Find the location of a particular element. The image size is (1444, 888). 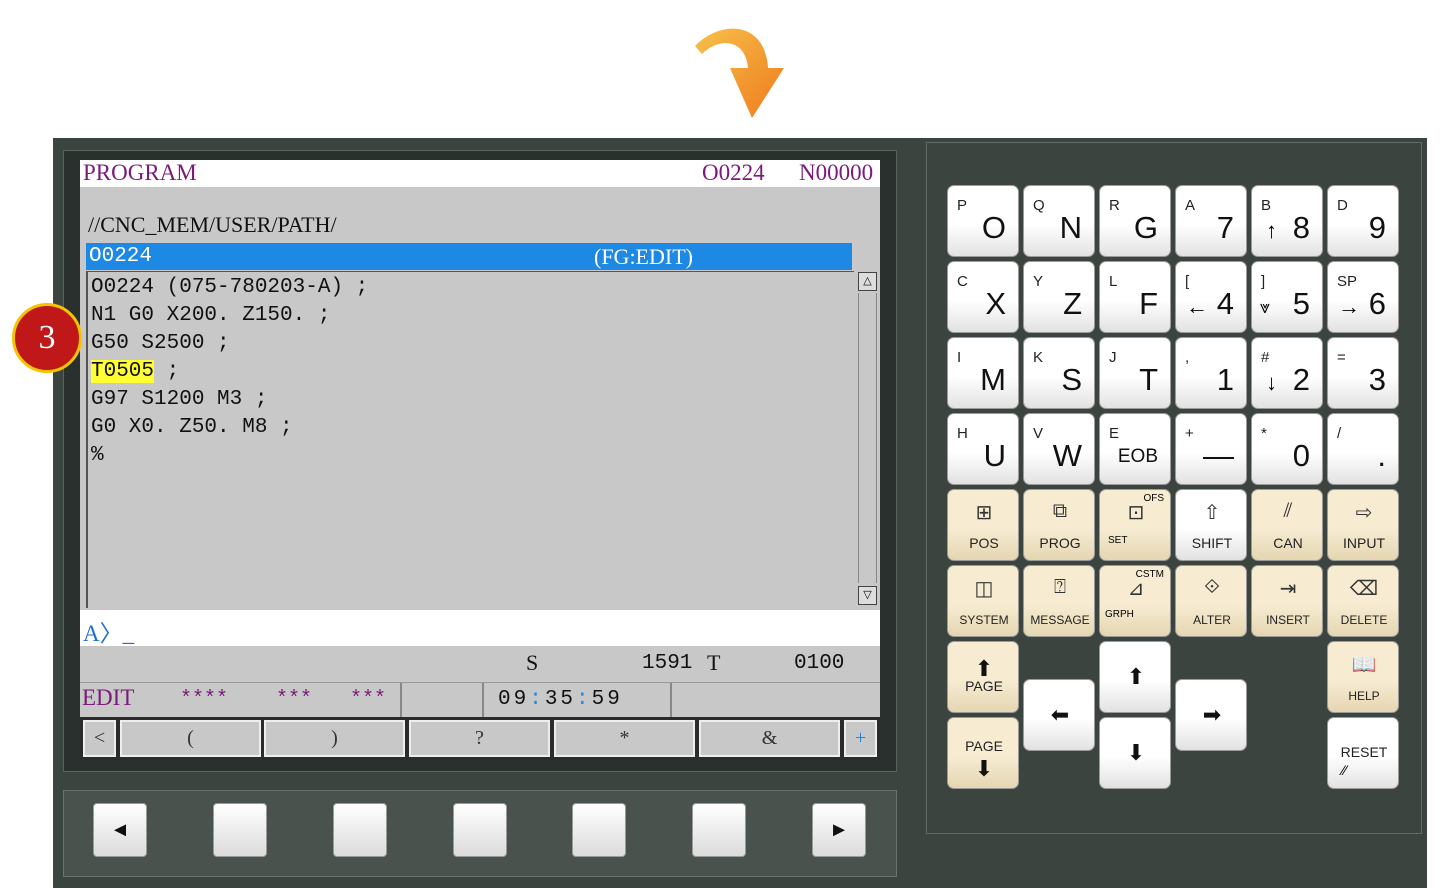

program-line: % is located at coordinates (97, 455).